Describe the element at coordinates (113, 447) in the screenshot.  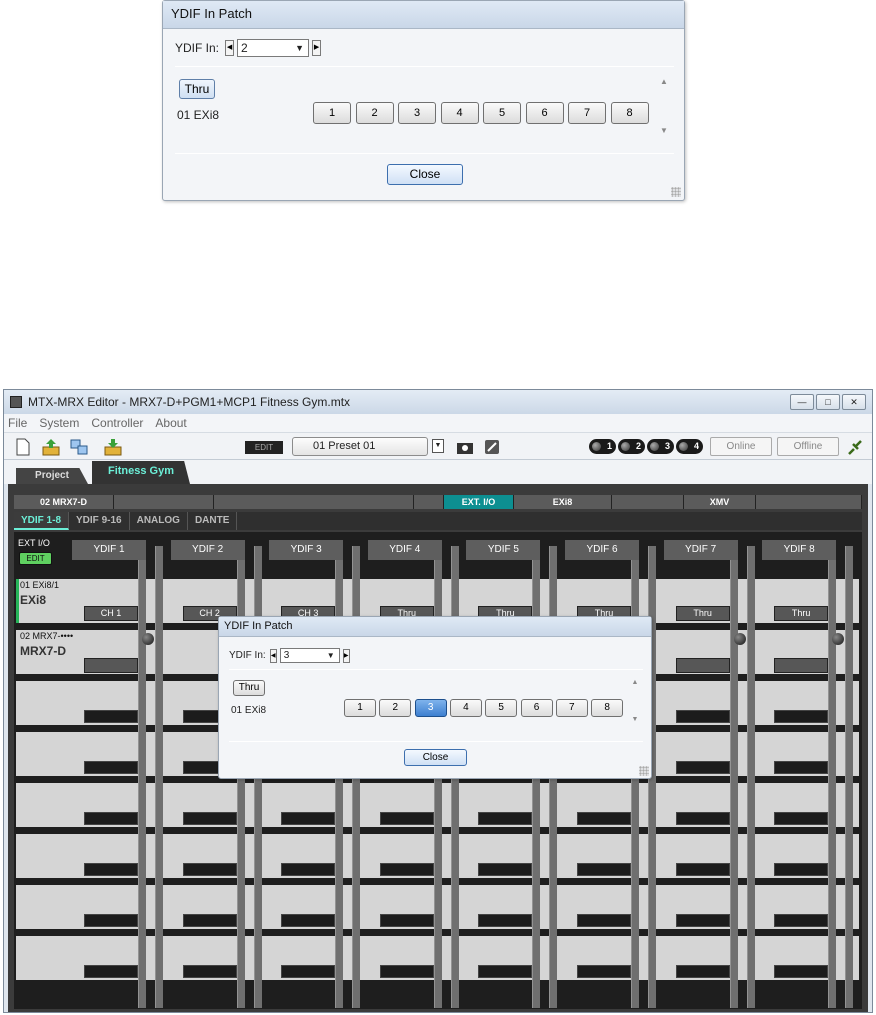
I see `save-icon` at that location.